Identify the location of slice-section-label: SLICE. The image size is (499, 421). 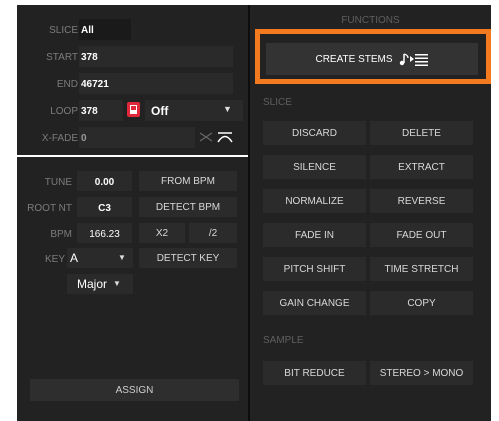
(277, 102).